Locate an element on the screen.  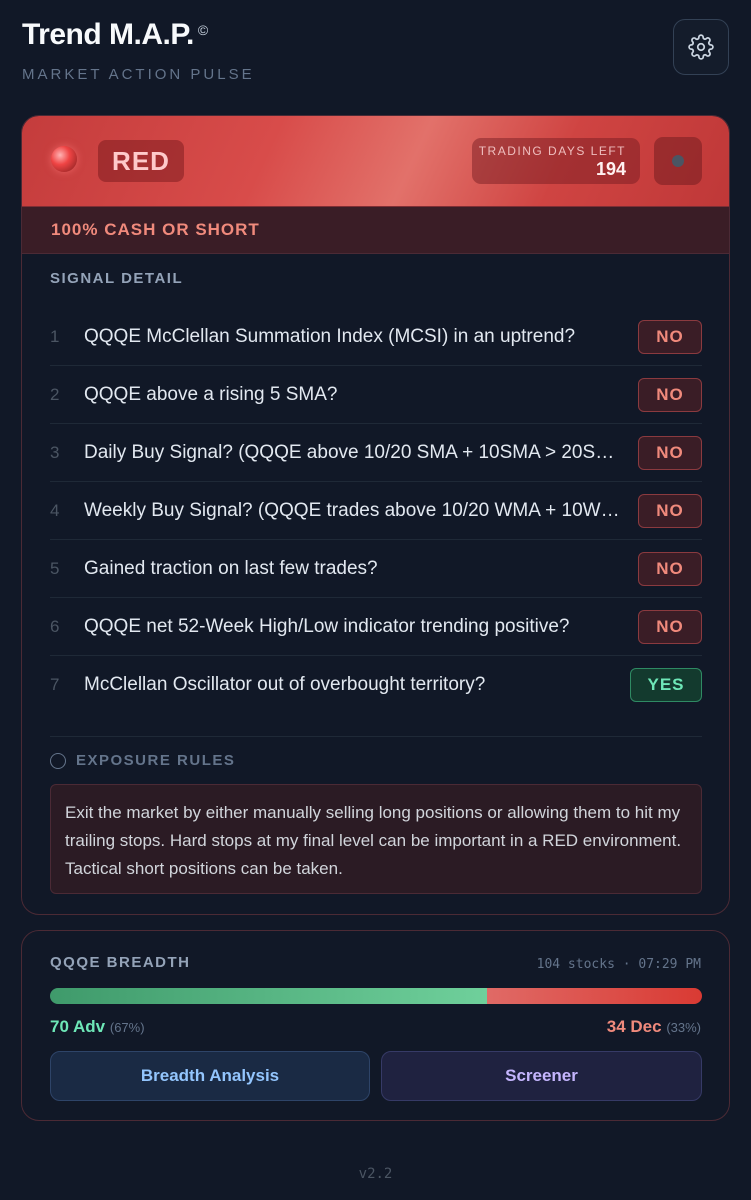
breadth-meta: 104 stocks · 07:29 PM is located at coordinates (618, 964).